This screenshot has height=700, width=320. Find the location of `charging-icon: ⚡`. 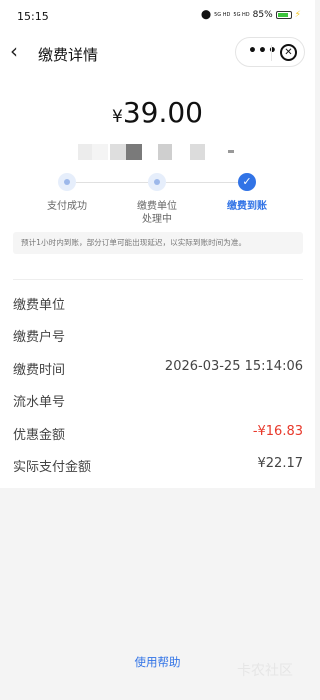

charging-icon: ⚡ is located at coordinates (297, 15).